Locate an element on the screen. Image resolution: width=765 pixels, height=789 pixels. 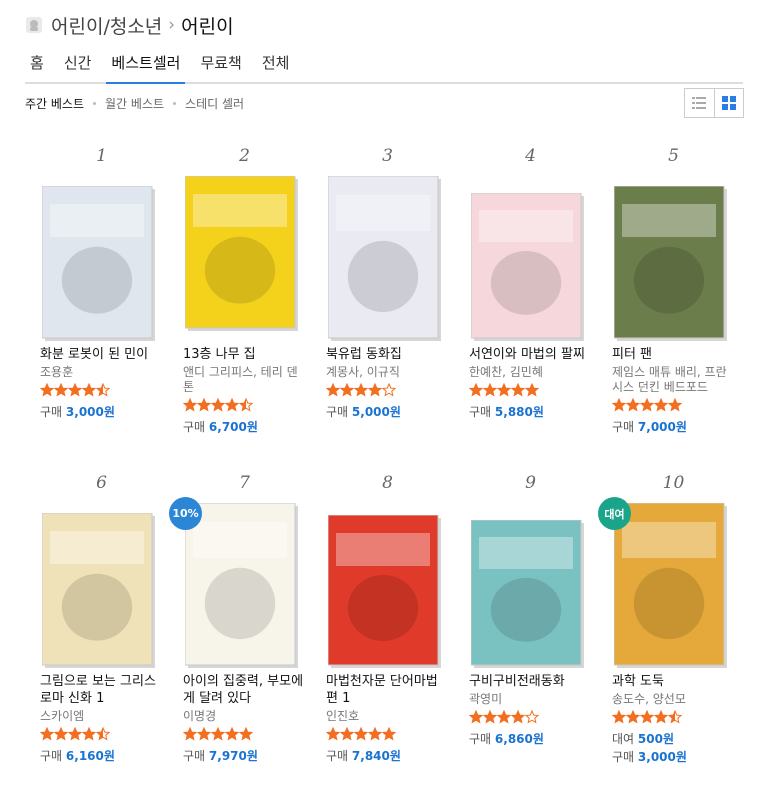
list-view-icon is located at coordinates (699, 103).